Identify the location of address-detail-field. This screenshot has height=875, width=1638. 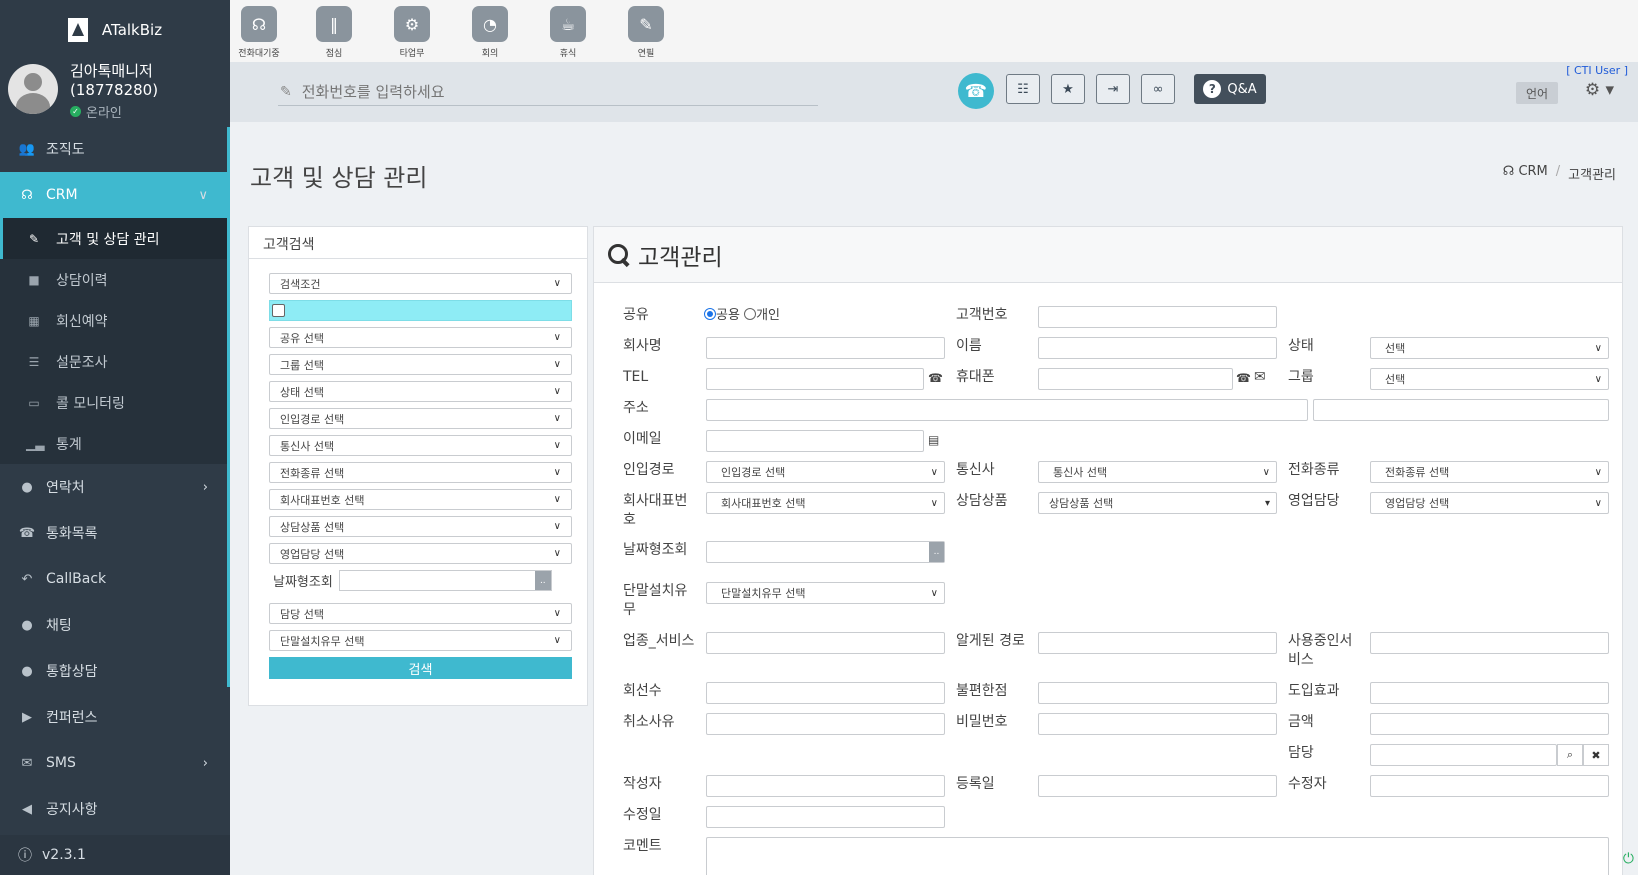
(1461, 410).